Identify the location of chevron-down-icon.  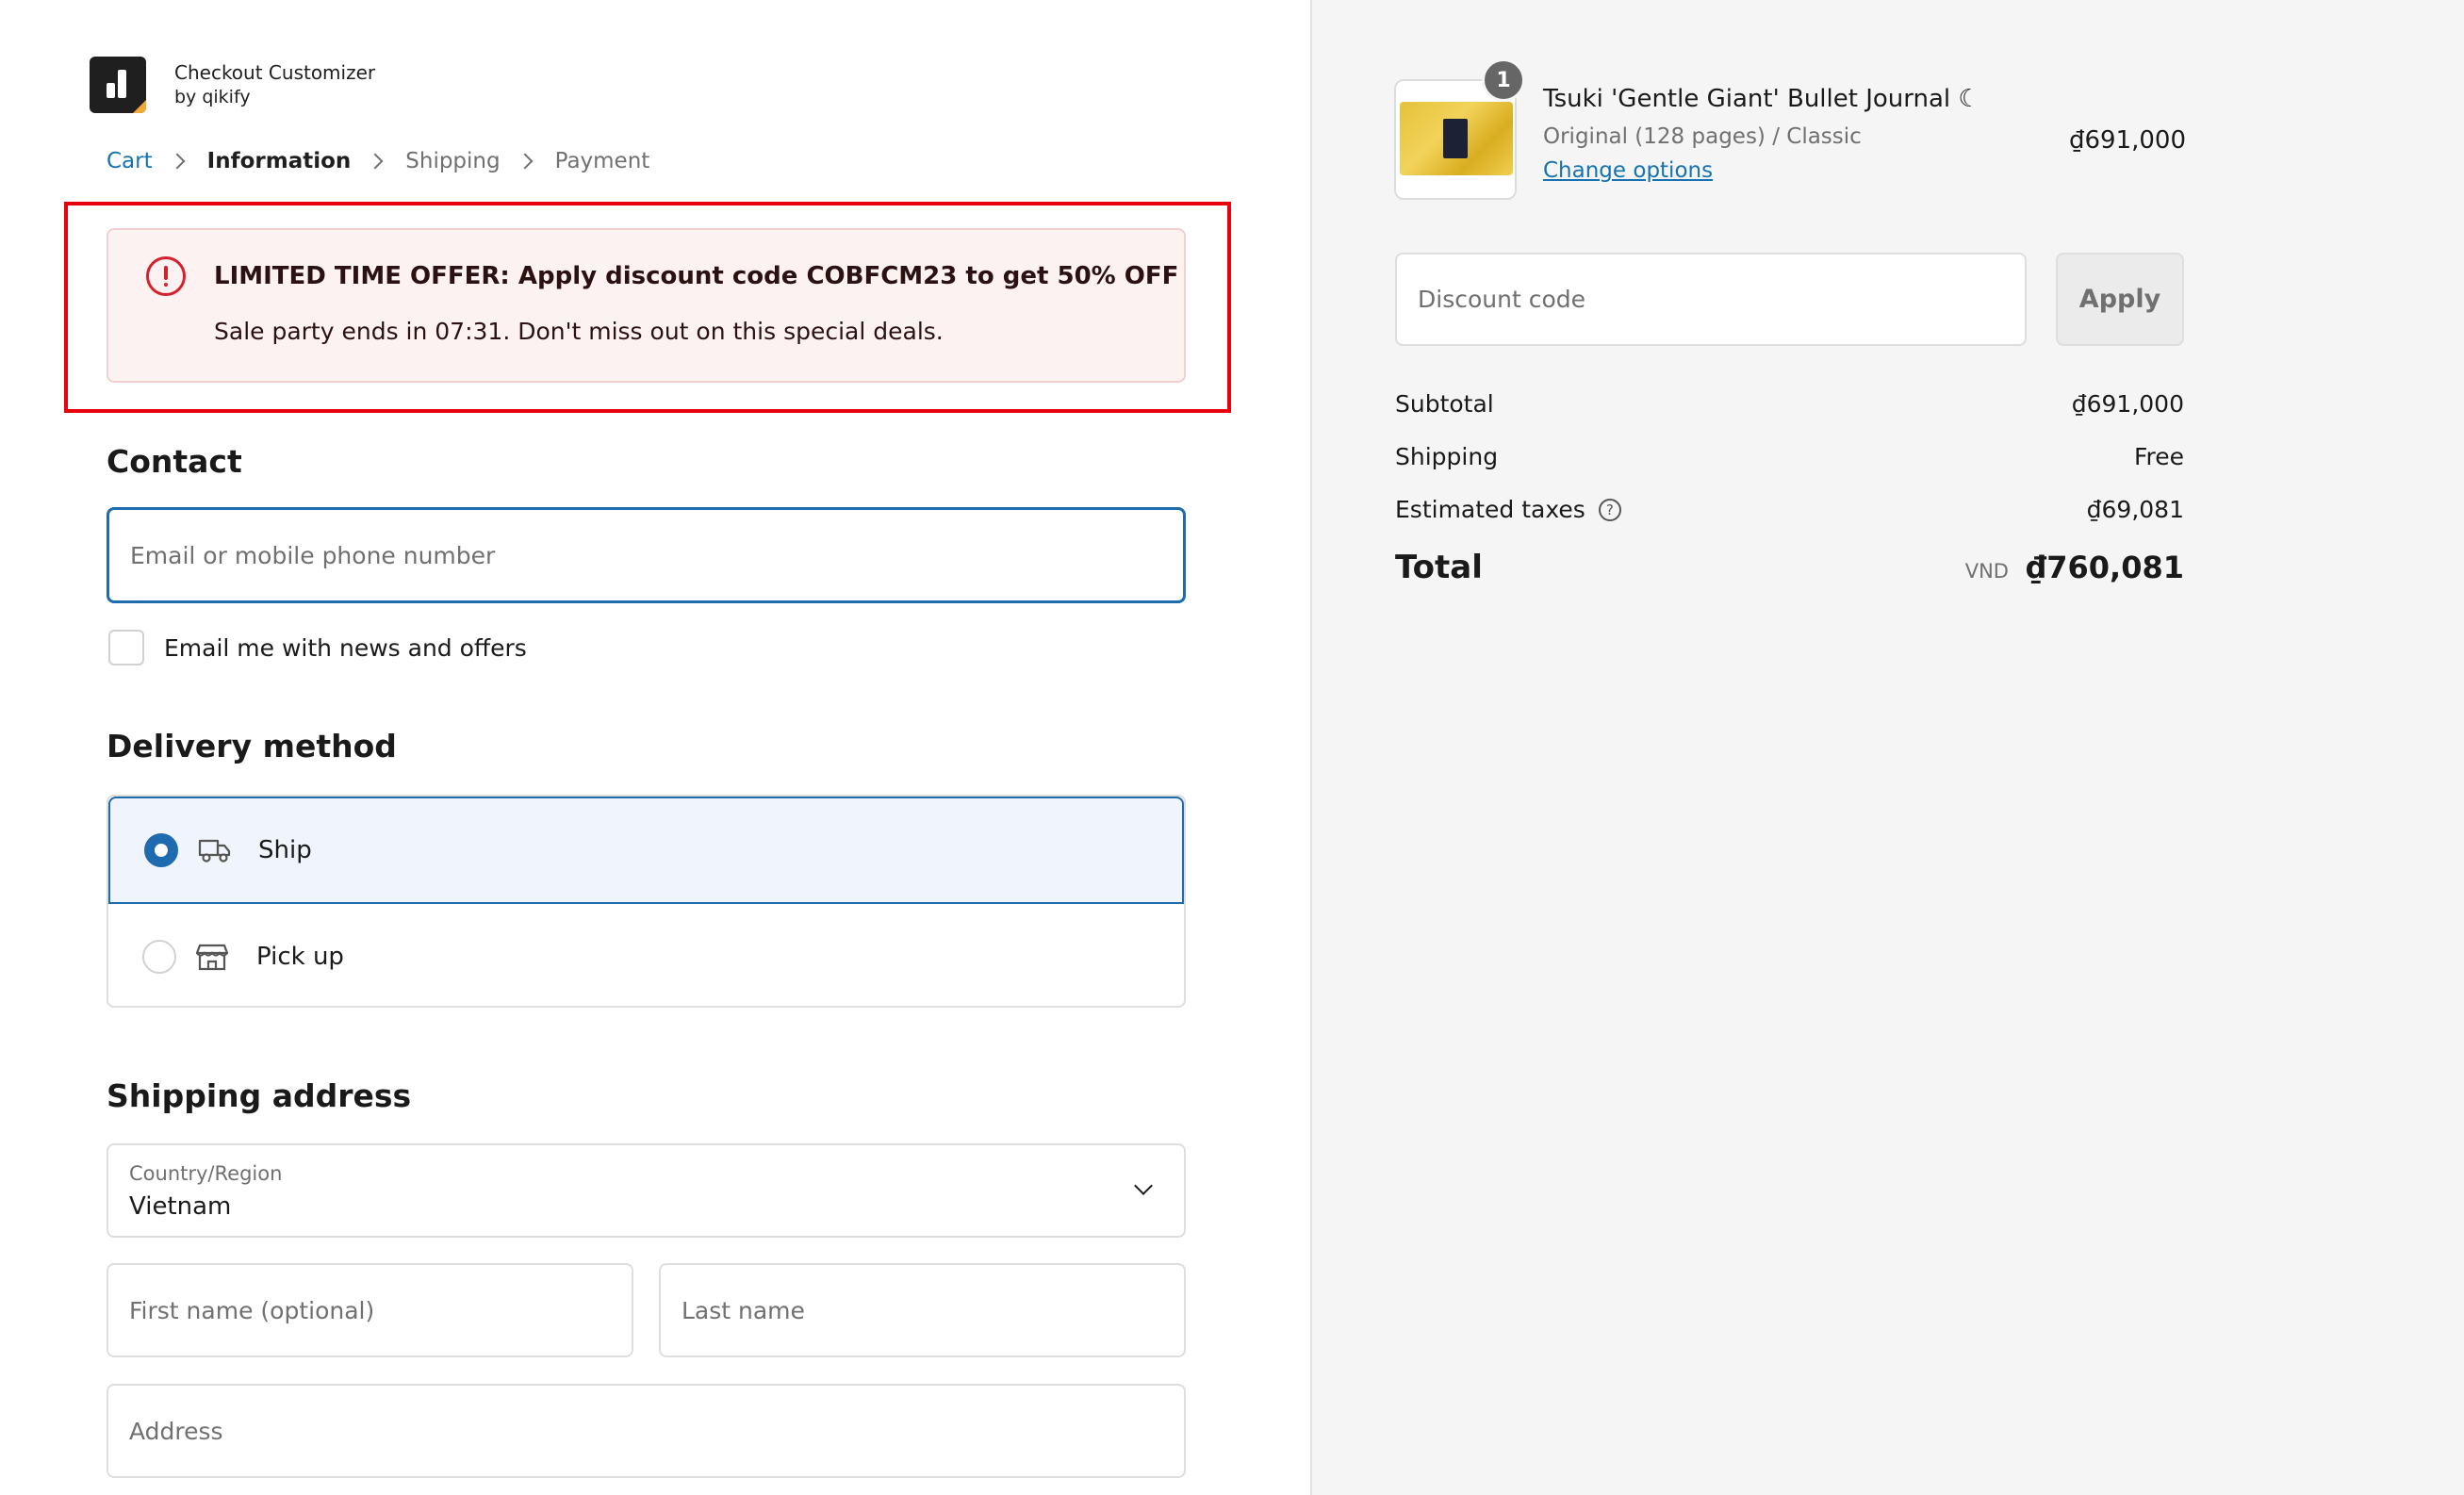
(1143, 1186).